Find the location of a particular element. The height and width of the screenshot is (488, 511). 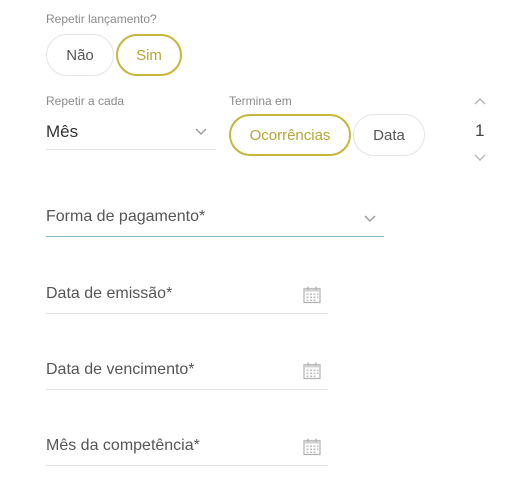

ends-date-button: Data is located at coordinates (389, 135).